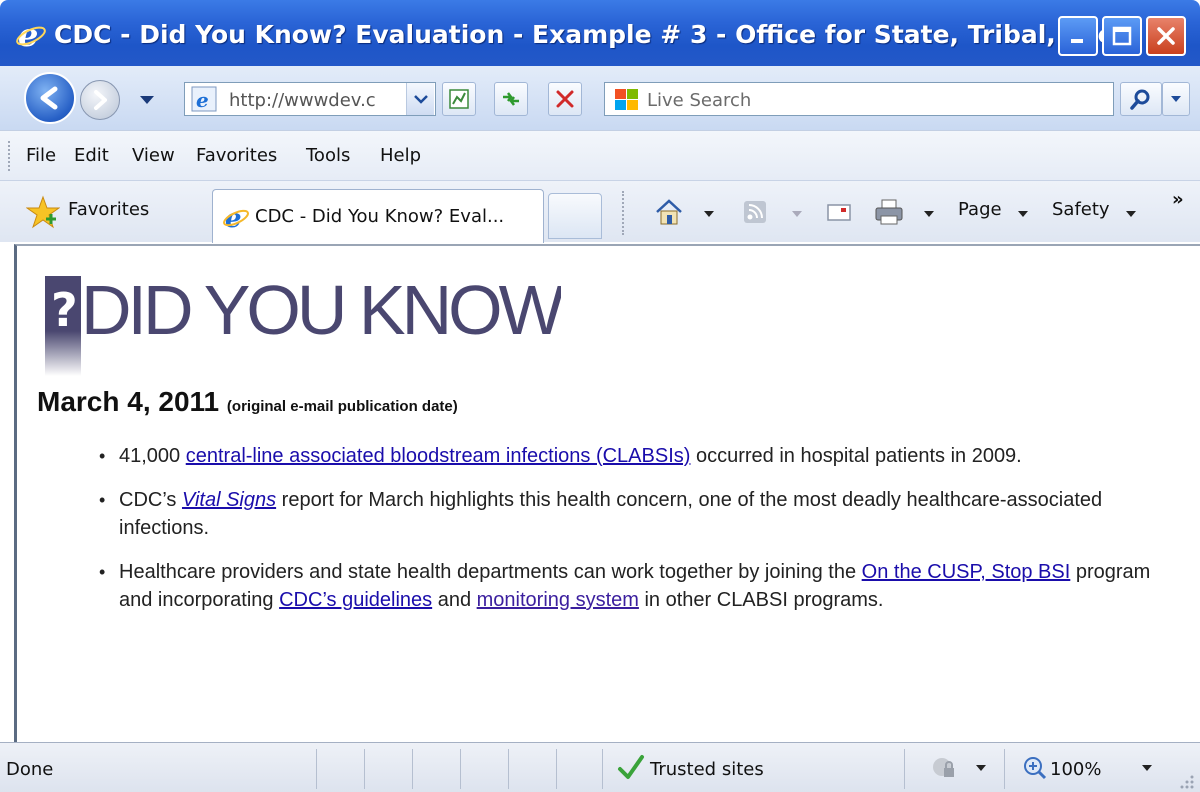 Image resolution: width=1200 pixels, height=792 pixels. I want to click on status-bar: Done Trusted sites 100%, so click(600, 767).